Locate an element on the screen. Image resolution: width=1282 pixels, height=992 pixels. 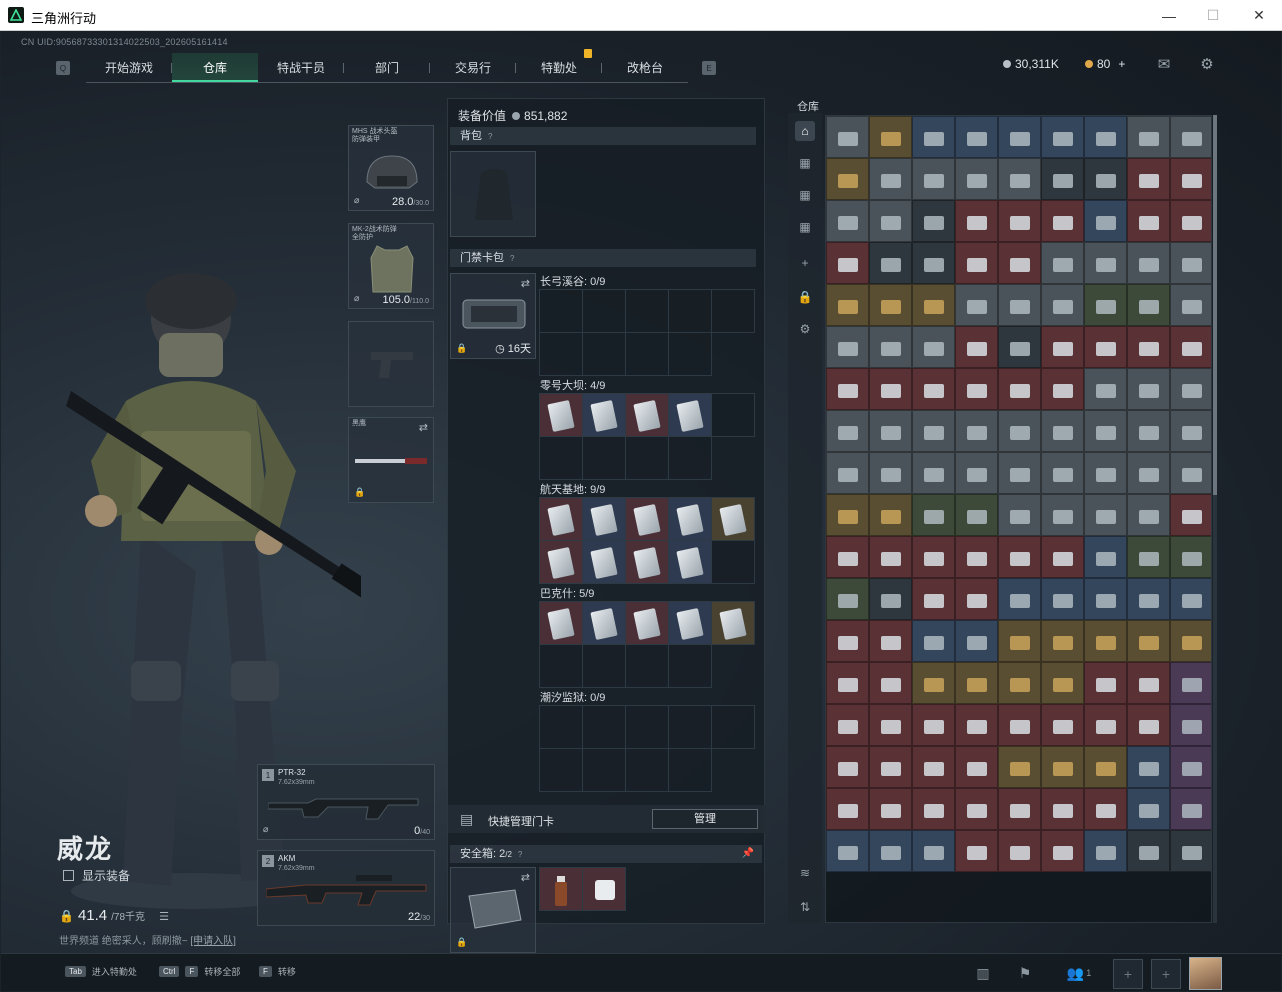
category-icon-1: ▦ is located at coordinates (805, 163).